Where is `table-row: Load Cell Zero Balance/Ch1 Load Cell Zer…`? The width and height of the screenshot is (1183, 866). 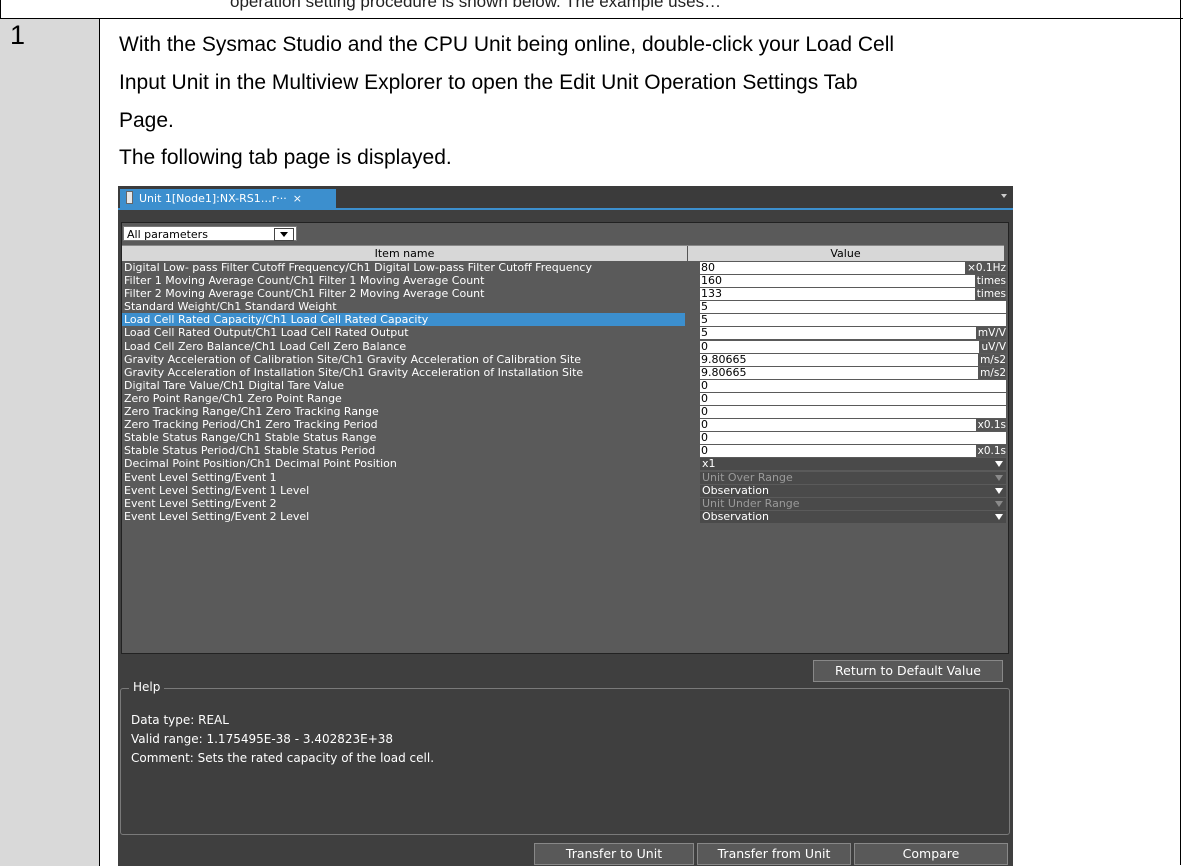 table-row: Load Cell Zero Balance/Ch1 Load Cell Zer… is located at coordinates (564, 346).